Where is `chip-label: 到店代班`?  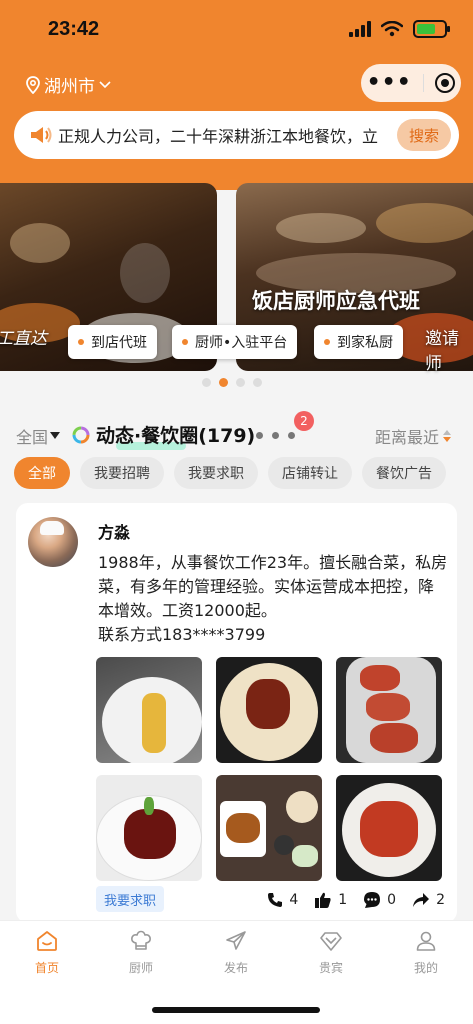
chip-label: 到店代班 is located at coordinates (119, 343).